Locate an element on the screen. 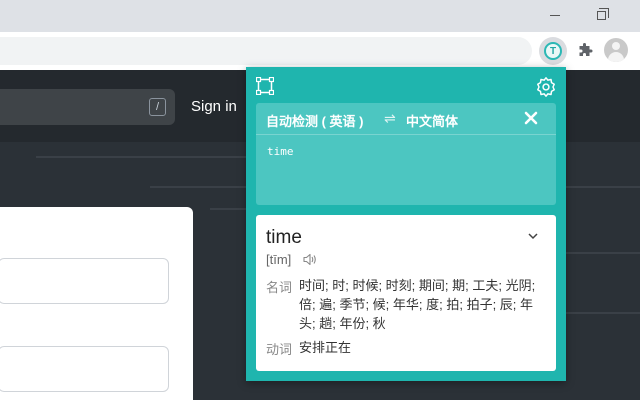  signup-card is located at coordinates (96, 303).